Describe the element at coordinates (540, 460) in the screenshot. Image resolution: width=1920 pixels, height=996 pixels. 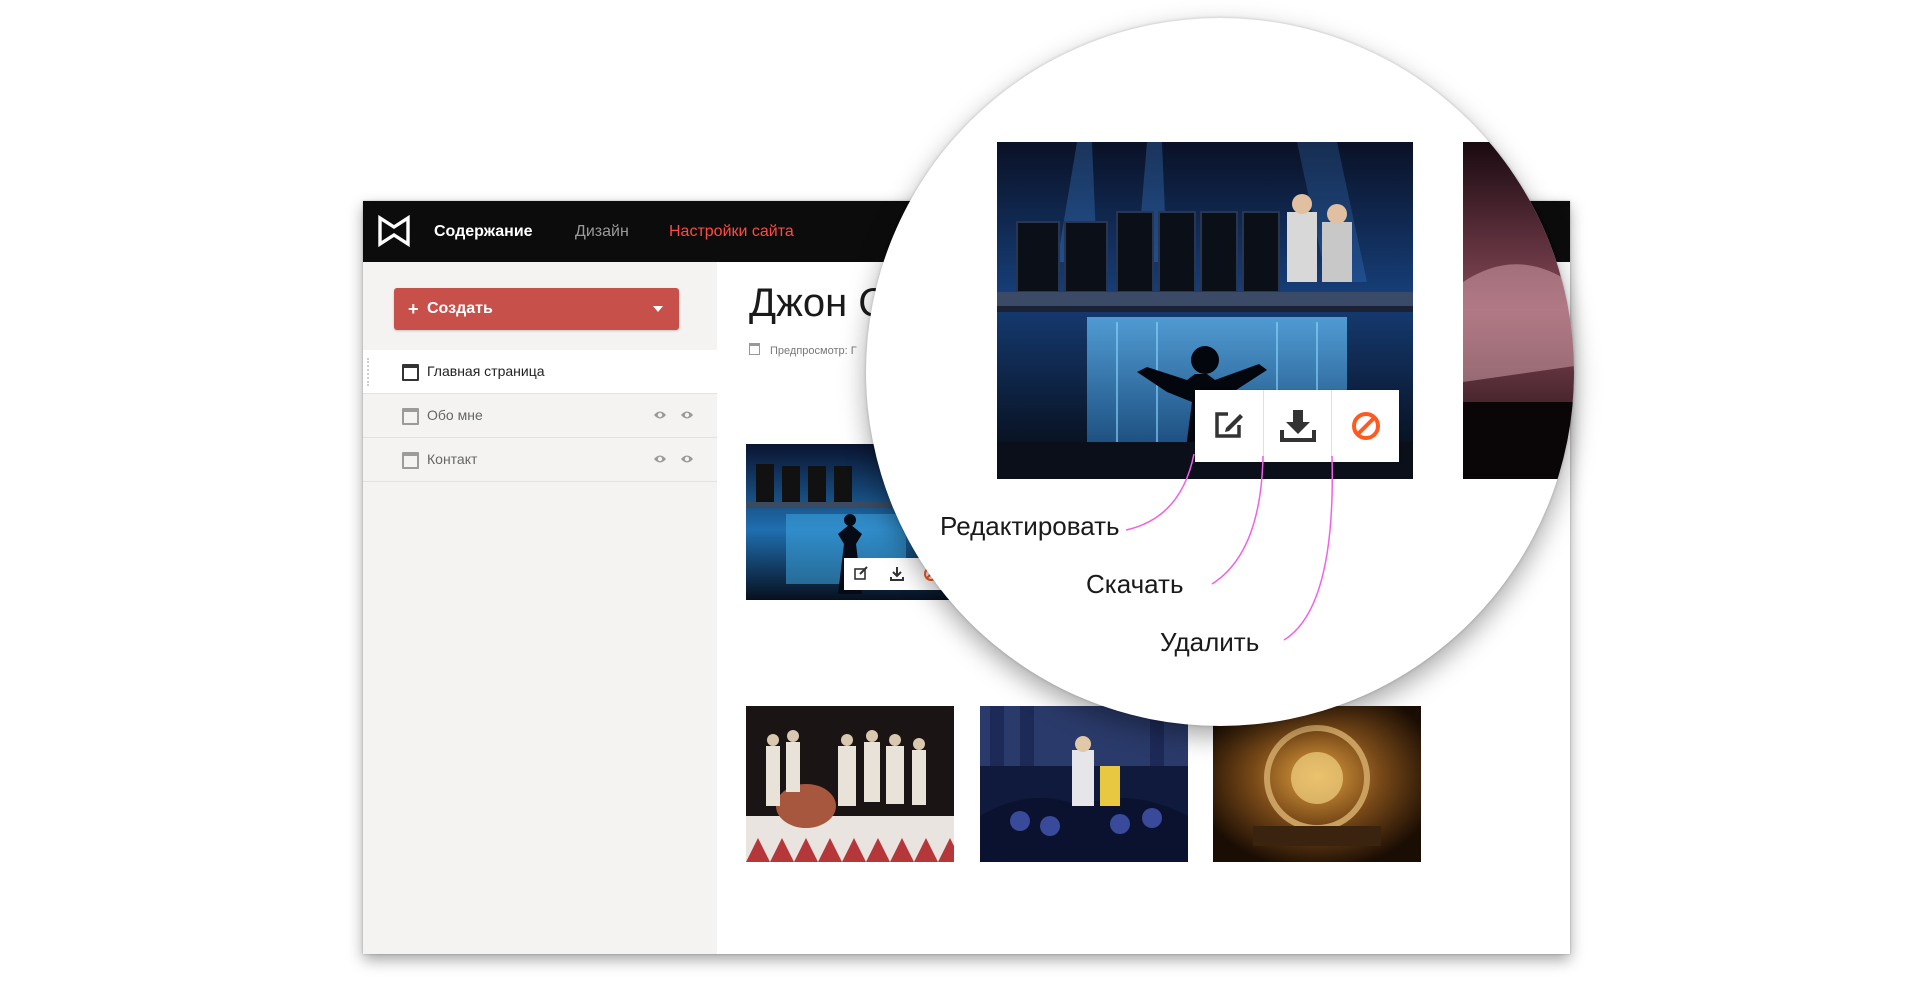
I see `sidebar-item-contact: Контакт` at that location.